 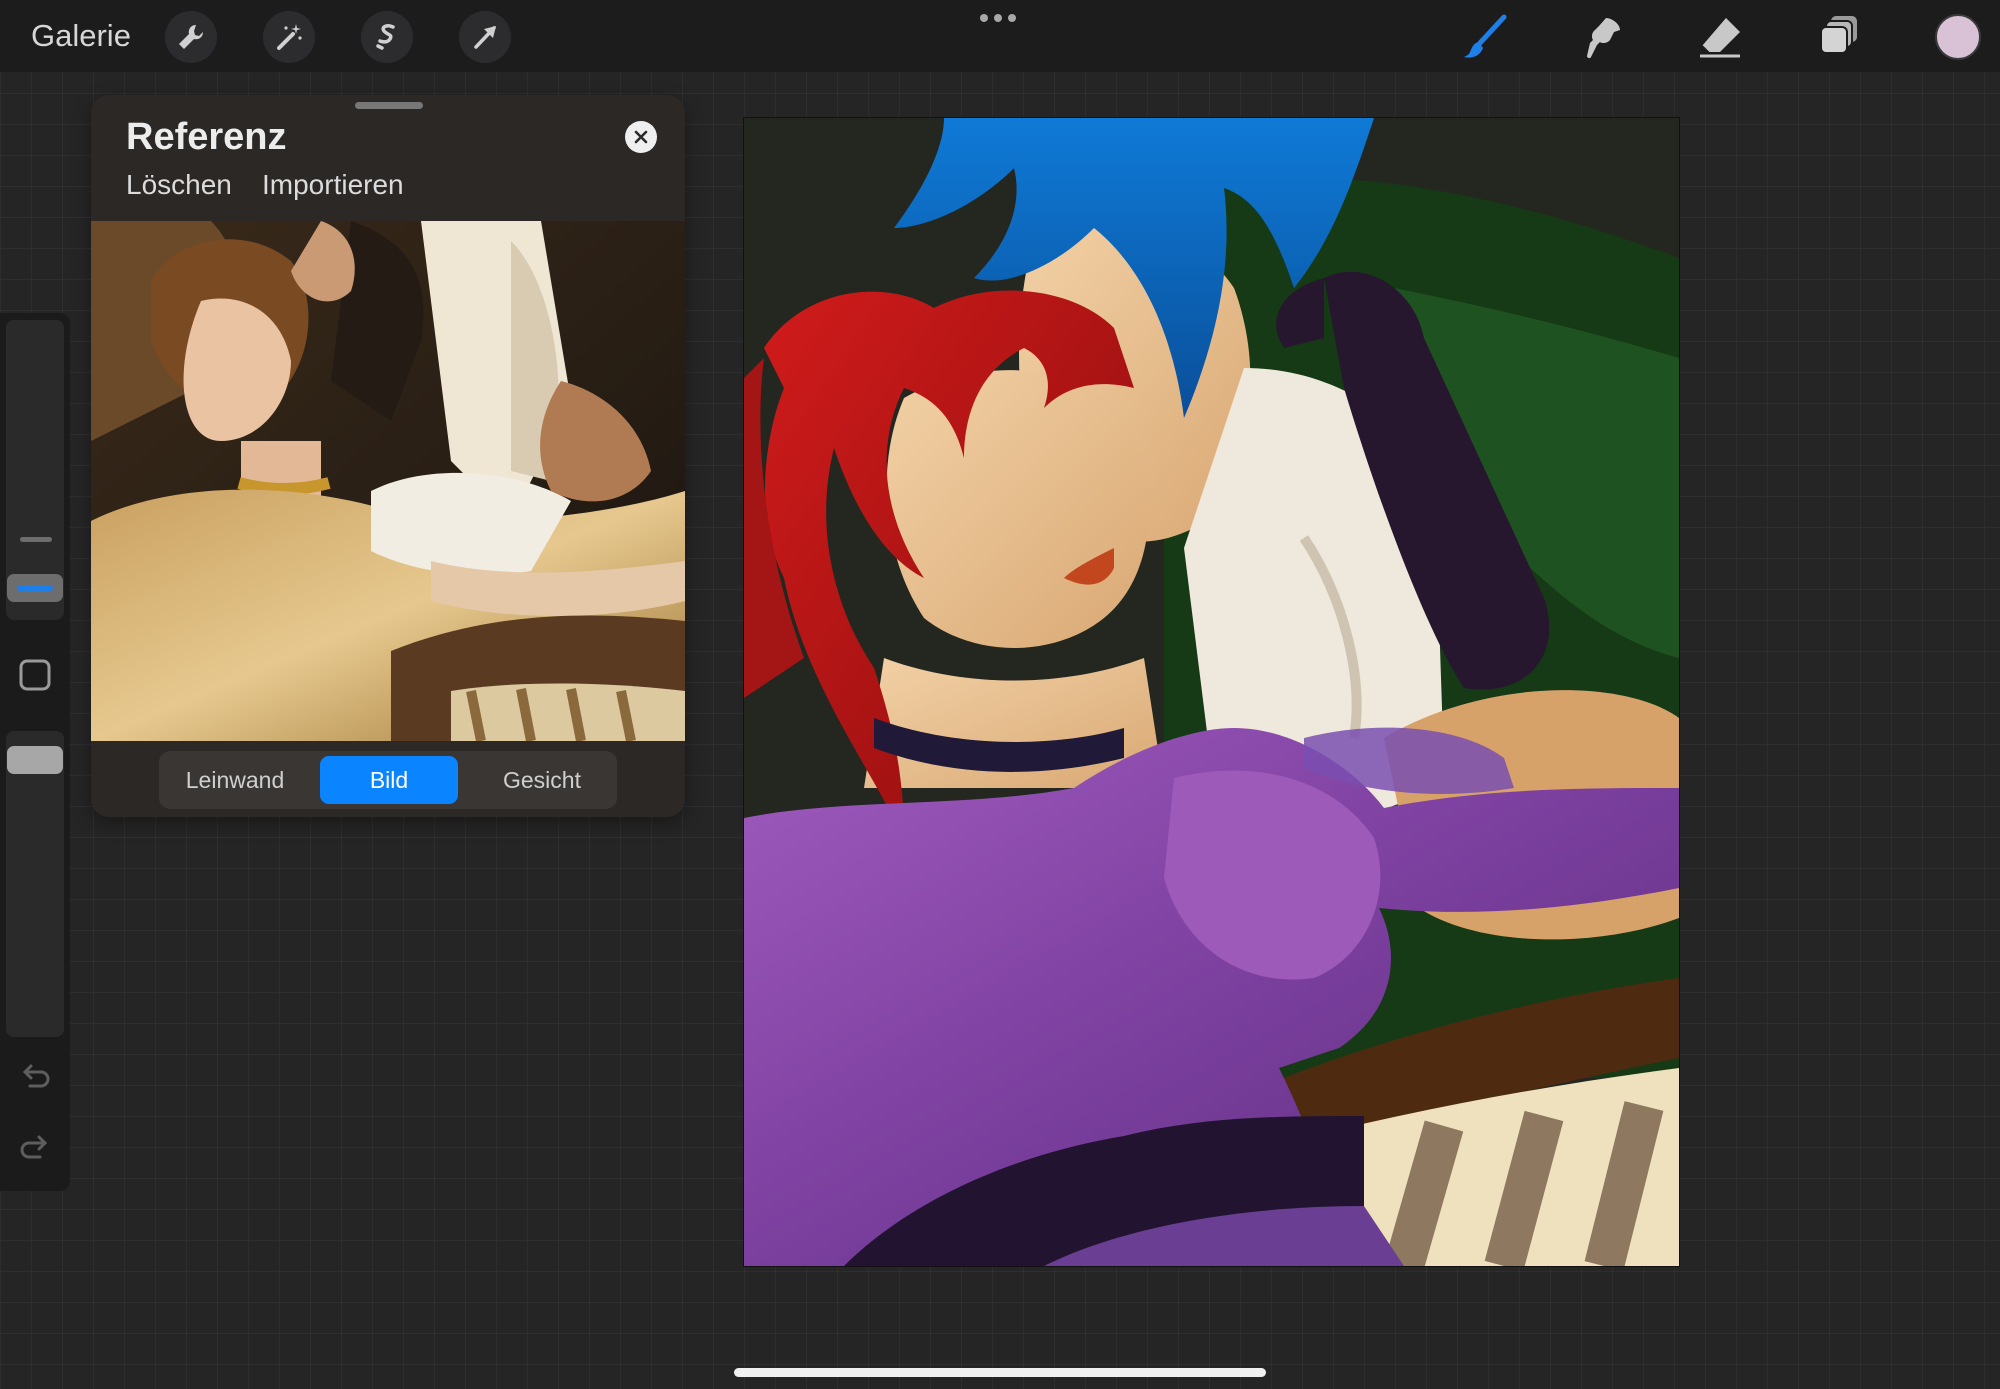 What do you see at coordinates (998, 18) in the screenshot?
I see `more-dots-icon` at bounding box center [998, 18].